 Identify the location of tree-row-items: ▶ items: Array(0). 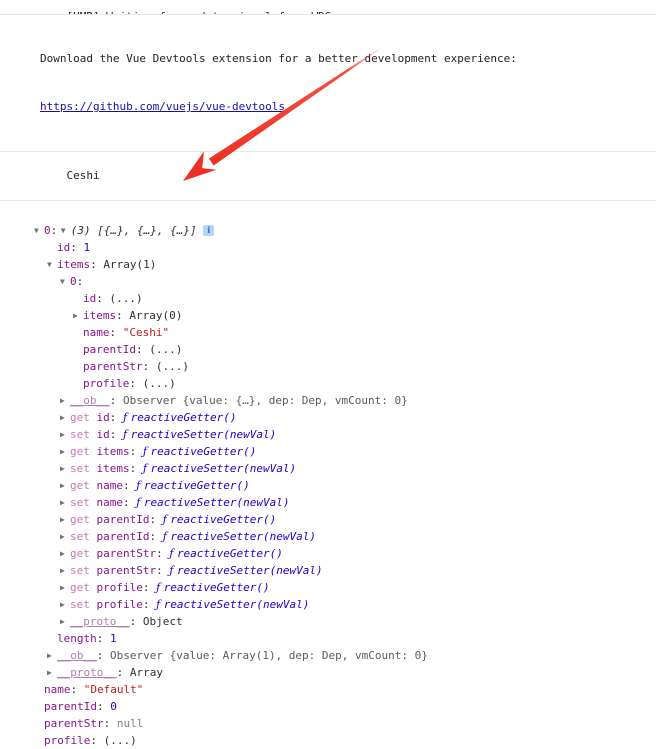
(328, 315).